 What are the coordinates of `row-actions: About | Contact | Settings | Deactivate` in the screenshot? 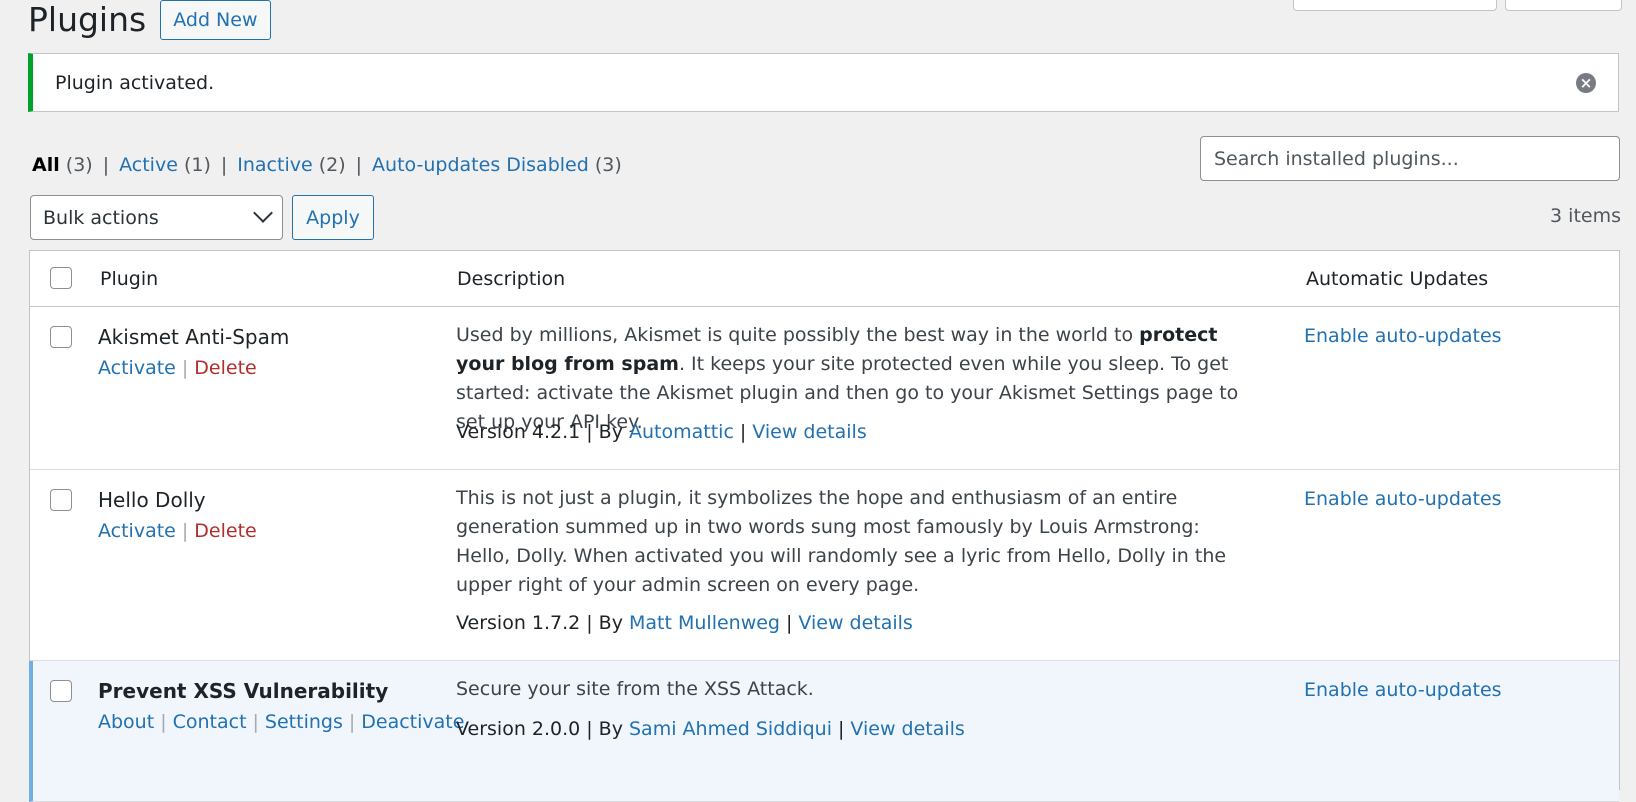 It's located at (281, 722).